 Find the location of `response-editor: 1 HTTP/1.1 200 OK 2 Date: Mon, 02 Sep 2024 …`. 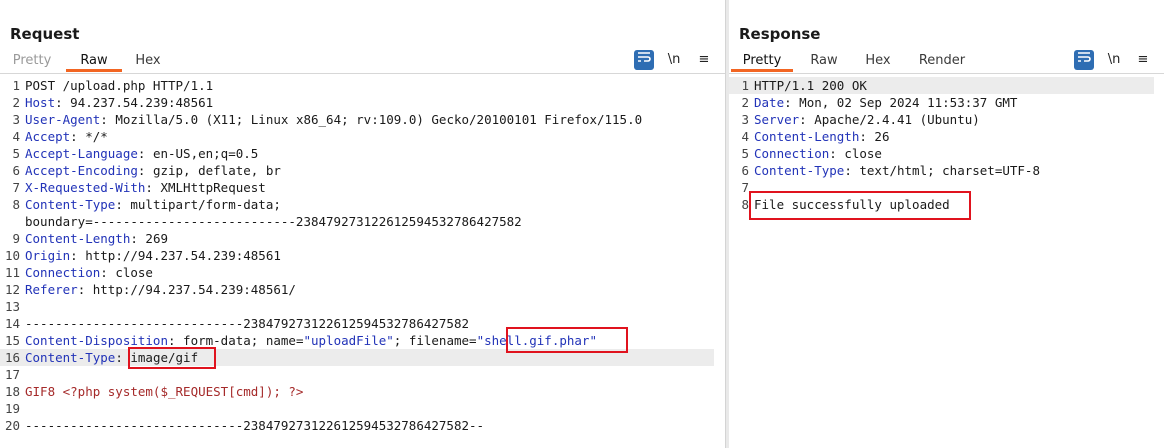

response-editor: 1 HTTP/1.1 200 OK 2 Date: Mon, 02 Sep 2024 … is located at coordinates (946, 145).